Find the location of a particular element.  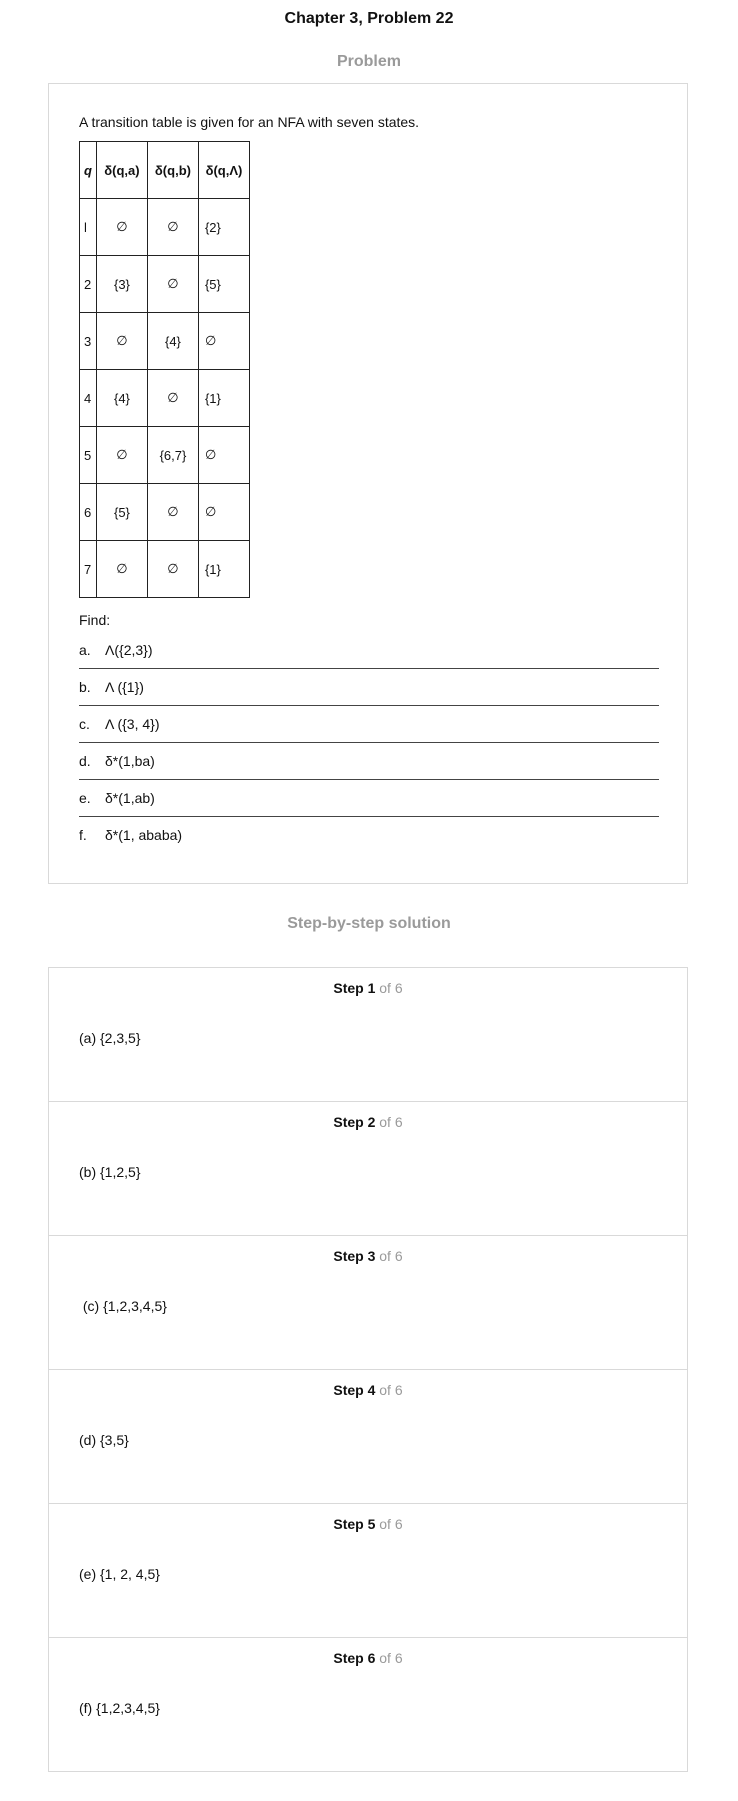

state-cell: 3 is located at coordinates (88, 341).